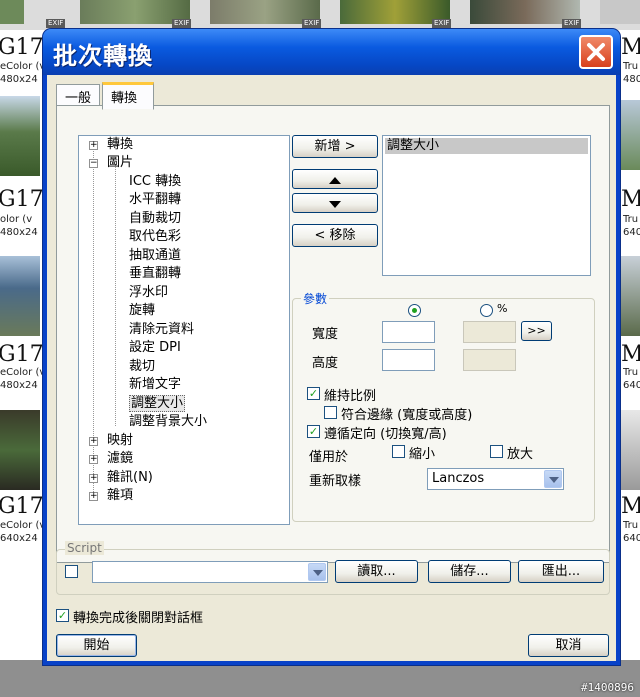  Describe the element at coordinates (96, 645) in the screenshot. I see `start-button: 開始` at that location.